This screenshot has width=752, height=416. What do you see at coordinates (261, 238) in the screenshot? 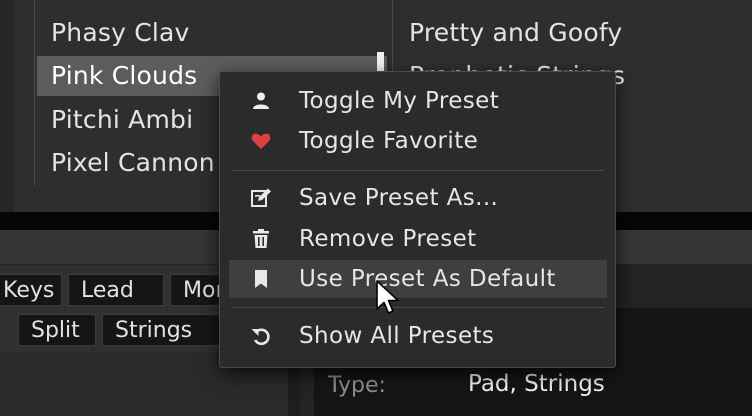
I see `trash-icon` at bounding box center [261, 238].